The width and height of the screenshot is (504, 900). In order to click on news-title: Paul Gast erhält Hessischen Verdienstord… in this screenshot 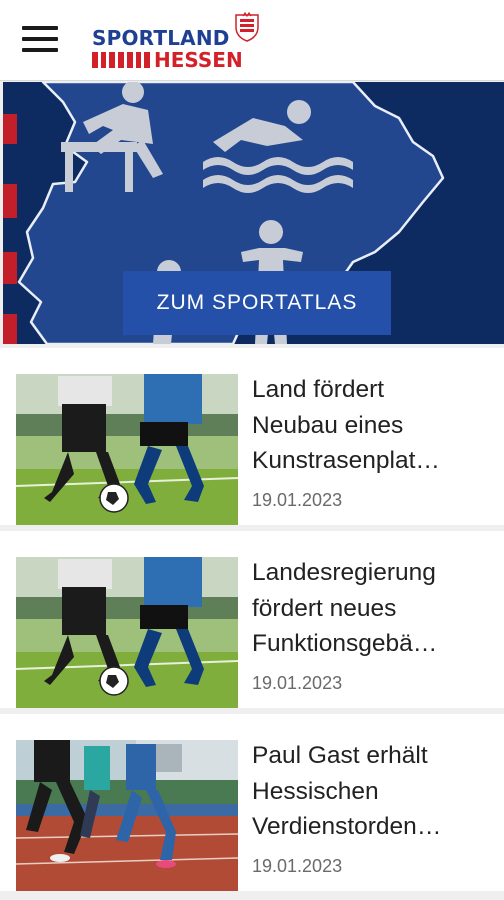, I will do `click(375, 791)`.